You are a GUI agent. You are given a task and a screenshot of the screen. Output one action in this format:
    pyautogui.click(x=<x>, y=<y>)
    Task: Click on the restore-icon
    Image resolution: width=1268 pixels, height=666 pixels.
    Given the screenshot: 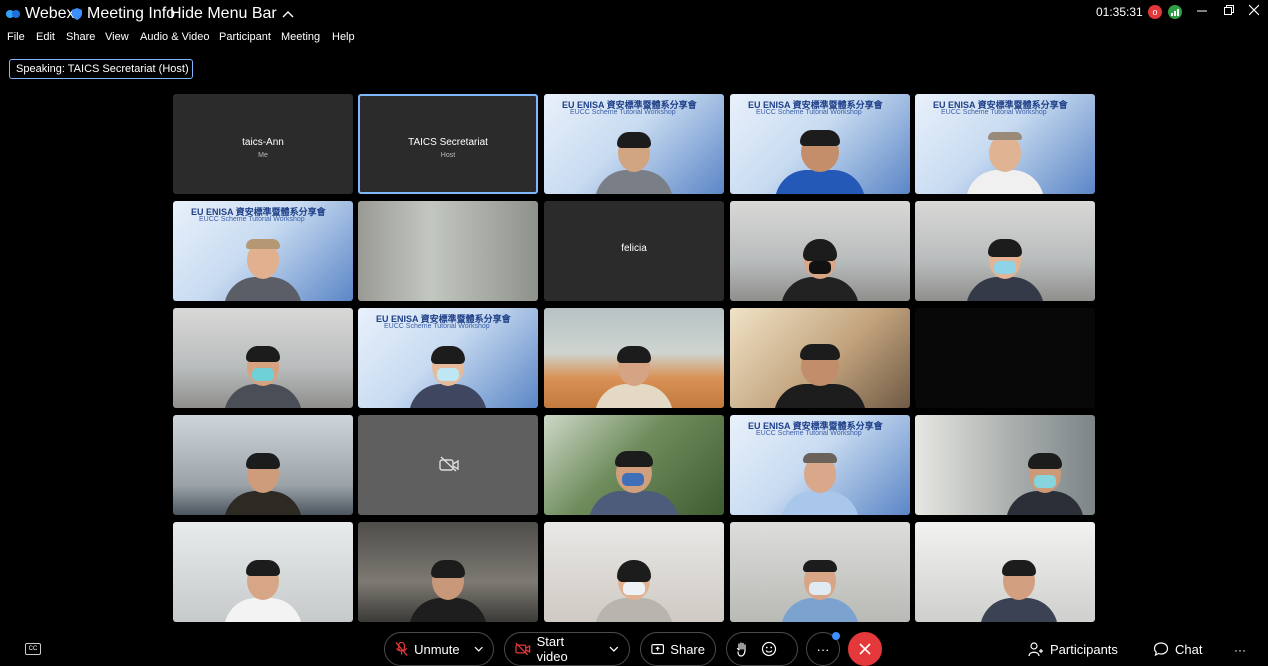 What is the action you would take?
    pyautogui.click(x=1229, y=10)
    